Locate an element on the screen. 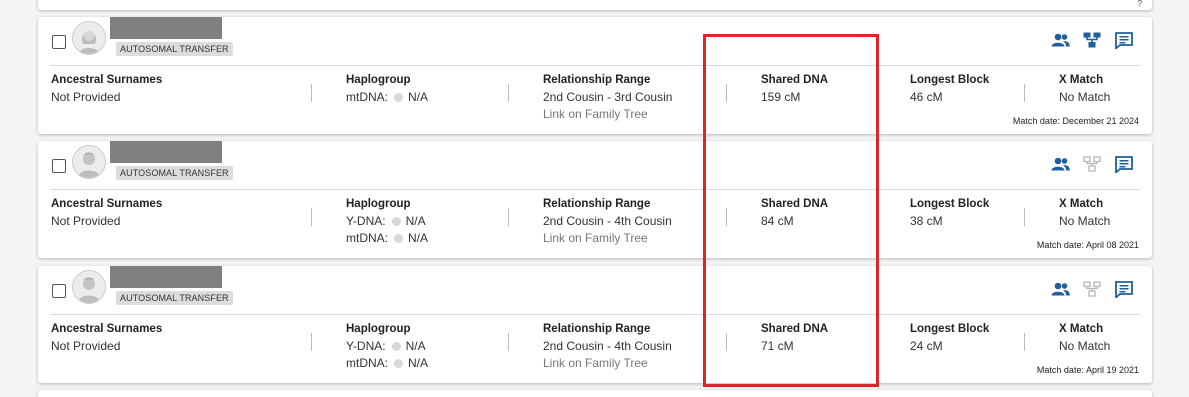 The height and width of the screenshot is (397, 1189). family-tree-icon is located at coordinates (1092, 40).